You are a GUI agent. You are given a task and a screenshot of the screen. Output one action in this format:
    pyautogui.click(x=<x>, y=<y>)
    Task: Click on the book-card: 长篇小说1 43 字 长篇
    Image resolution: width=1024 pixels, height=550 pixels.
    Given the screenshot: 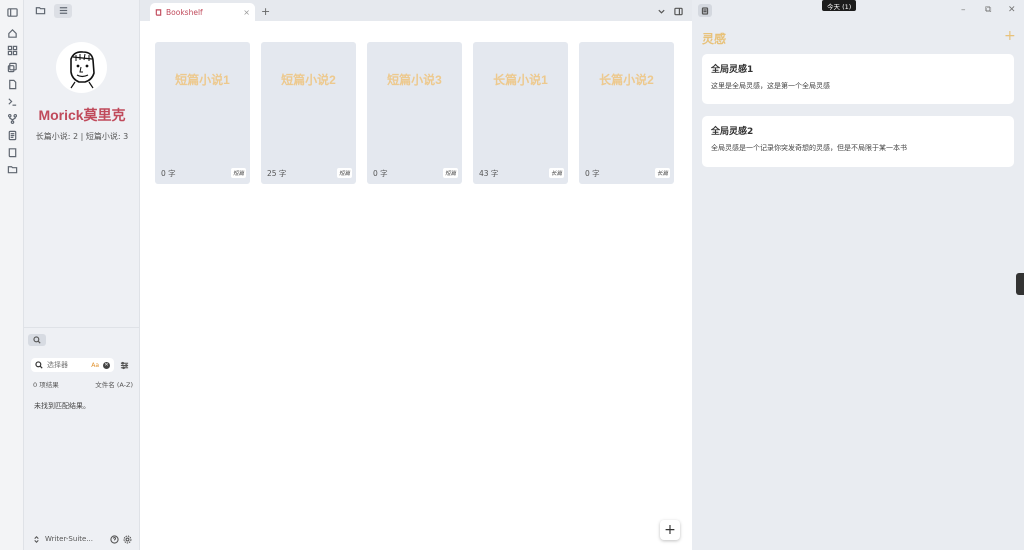 What is the action you would take?
    pyautogui.click(x=520, y=113)
    